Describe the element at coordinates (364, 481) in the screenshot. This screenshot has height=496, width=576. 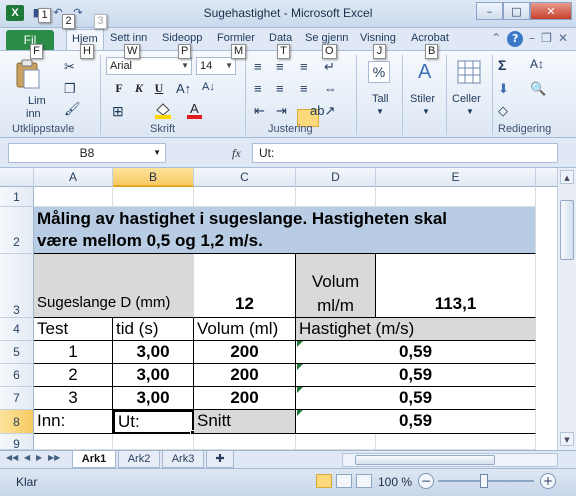
I see `page-break-view-icon` at that location.